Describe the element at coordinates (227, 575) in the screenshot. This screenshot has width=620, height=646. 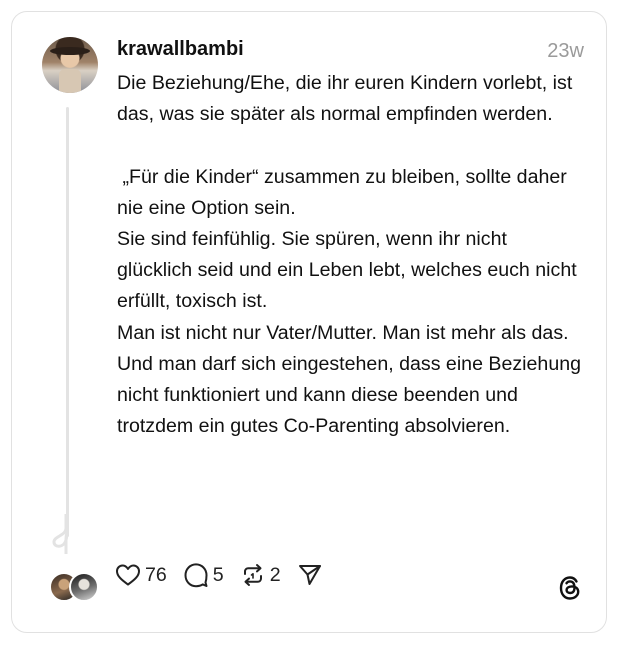
I see `action-bar: 76 5 2` at that location.